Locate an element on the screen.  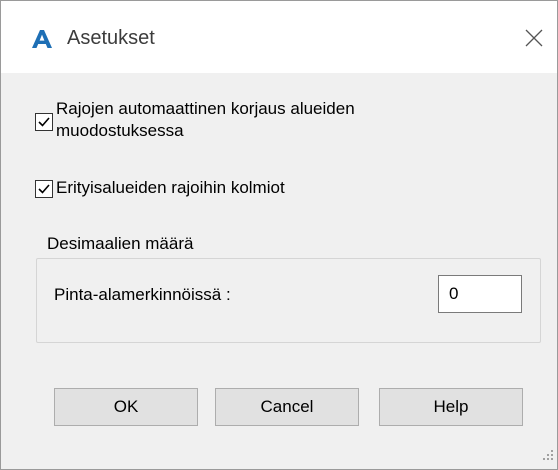
window-title: Asetukset is located at coordinates (111, 38).